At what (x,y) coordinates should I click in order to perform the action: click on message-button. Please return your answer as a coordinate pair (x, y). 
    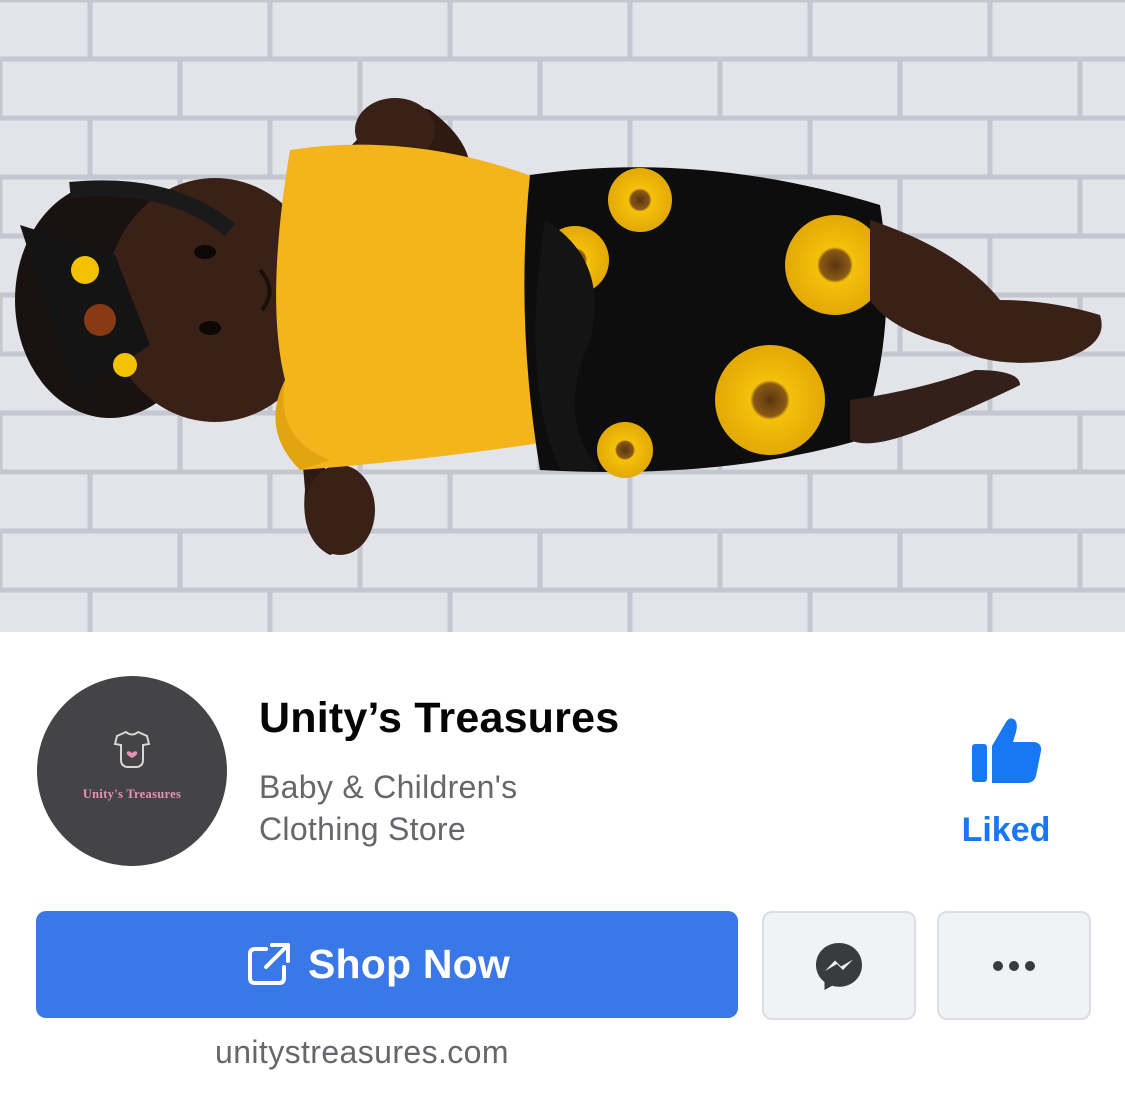
    Looking at the image, I should click on (839, 965).